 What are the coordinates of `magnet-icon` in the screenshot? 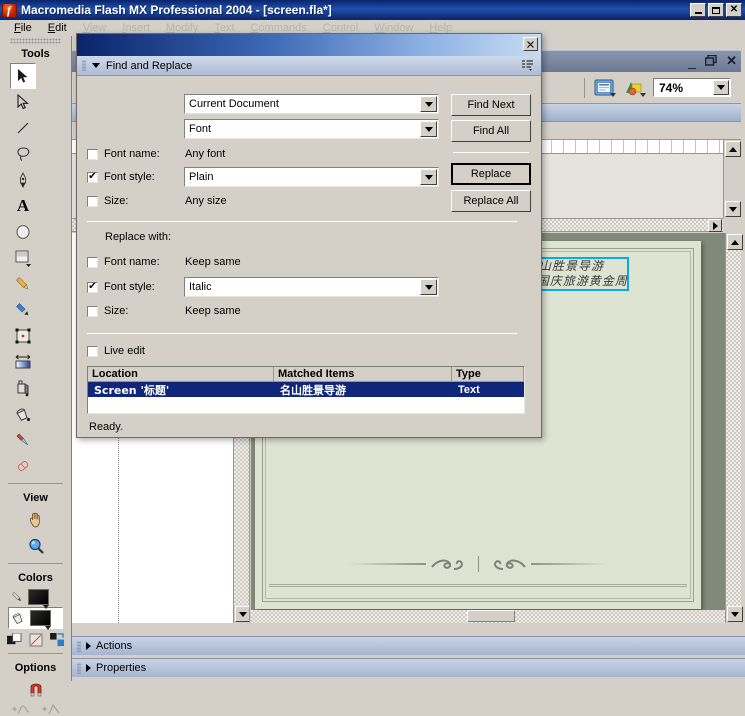 It's located at (36, 689).